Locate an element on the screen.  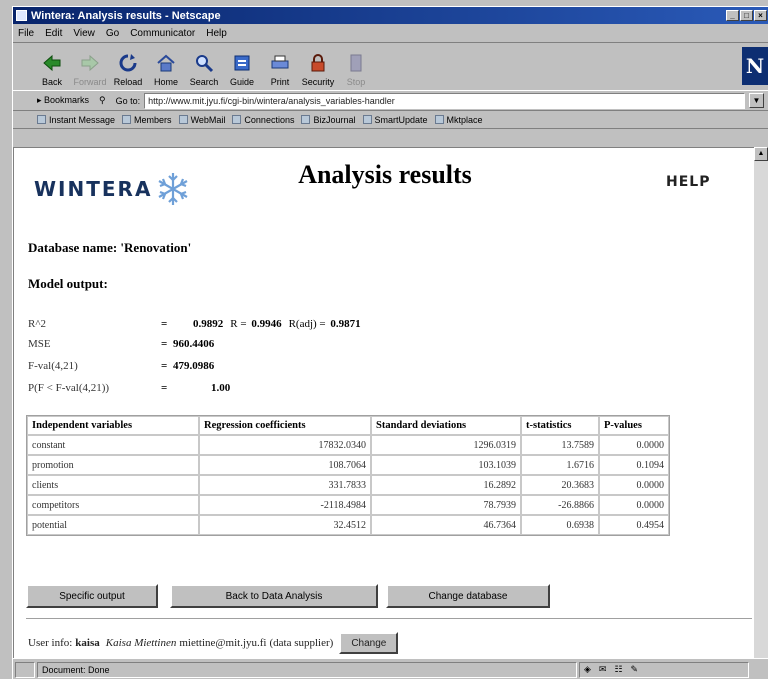
link-connections: Connections is located at coordinates (263, 120).